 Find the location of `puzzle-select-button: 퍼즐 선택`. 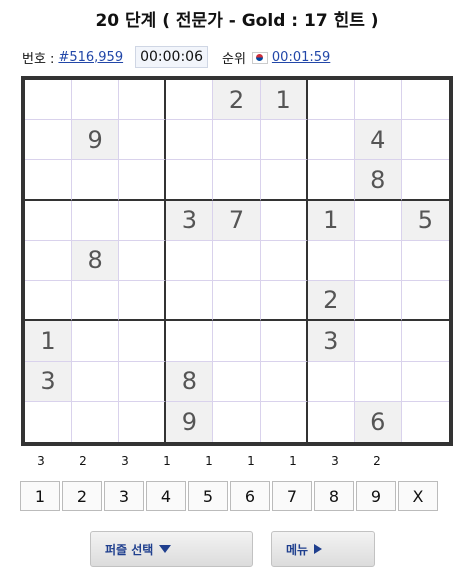

puzzle-select-button: 퍼즐 선택 is located at coordinates (171, 549).